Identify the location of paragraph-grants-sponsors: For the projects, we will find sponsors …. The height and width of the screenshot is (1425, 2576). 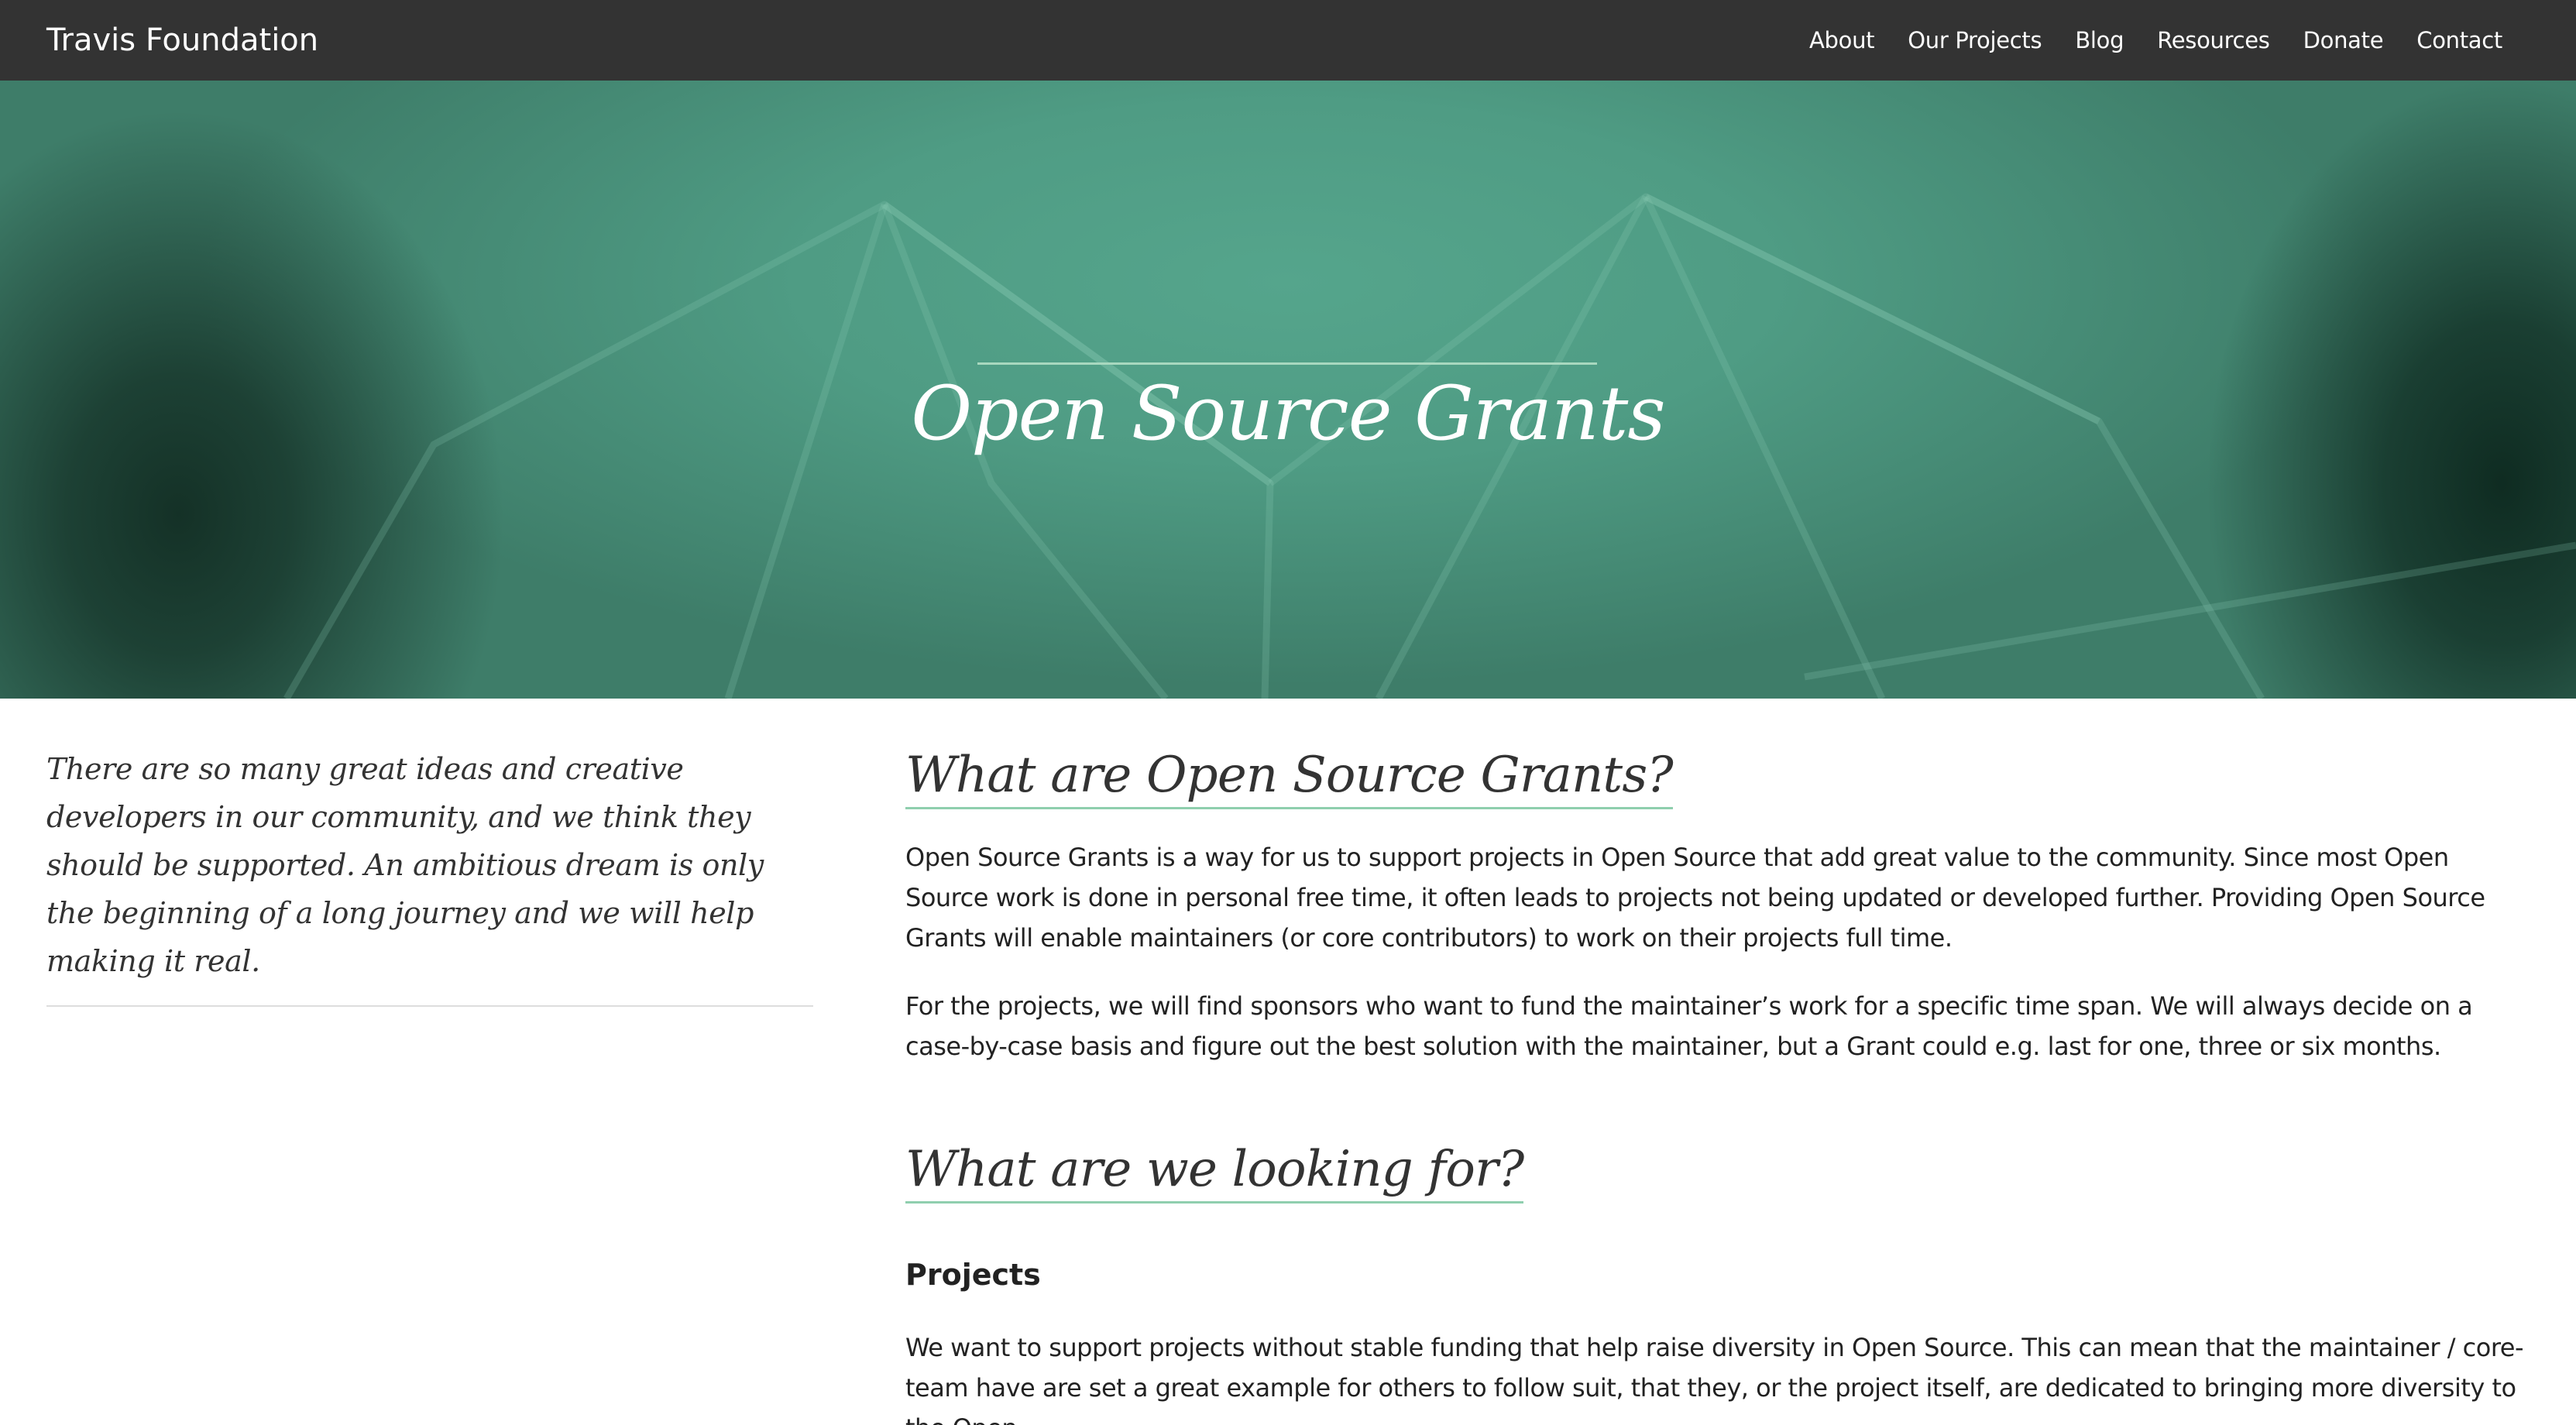
(1689, 1026).